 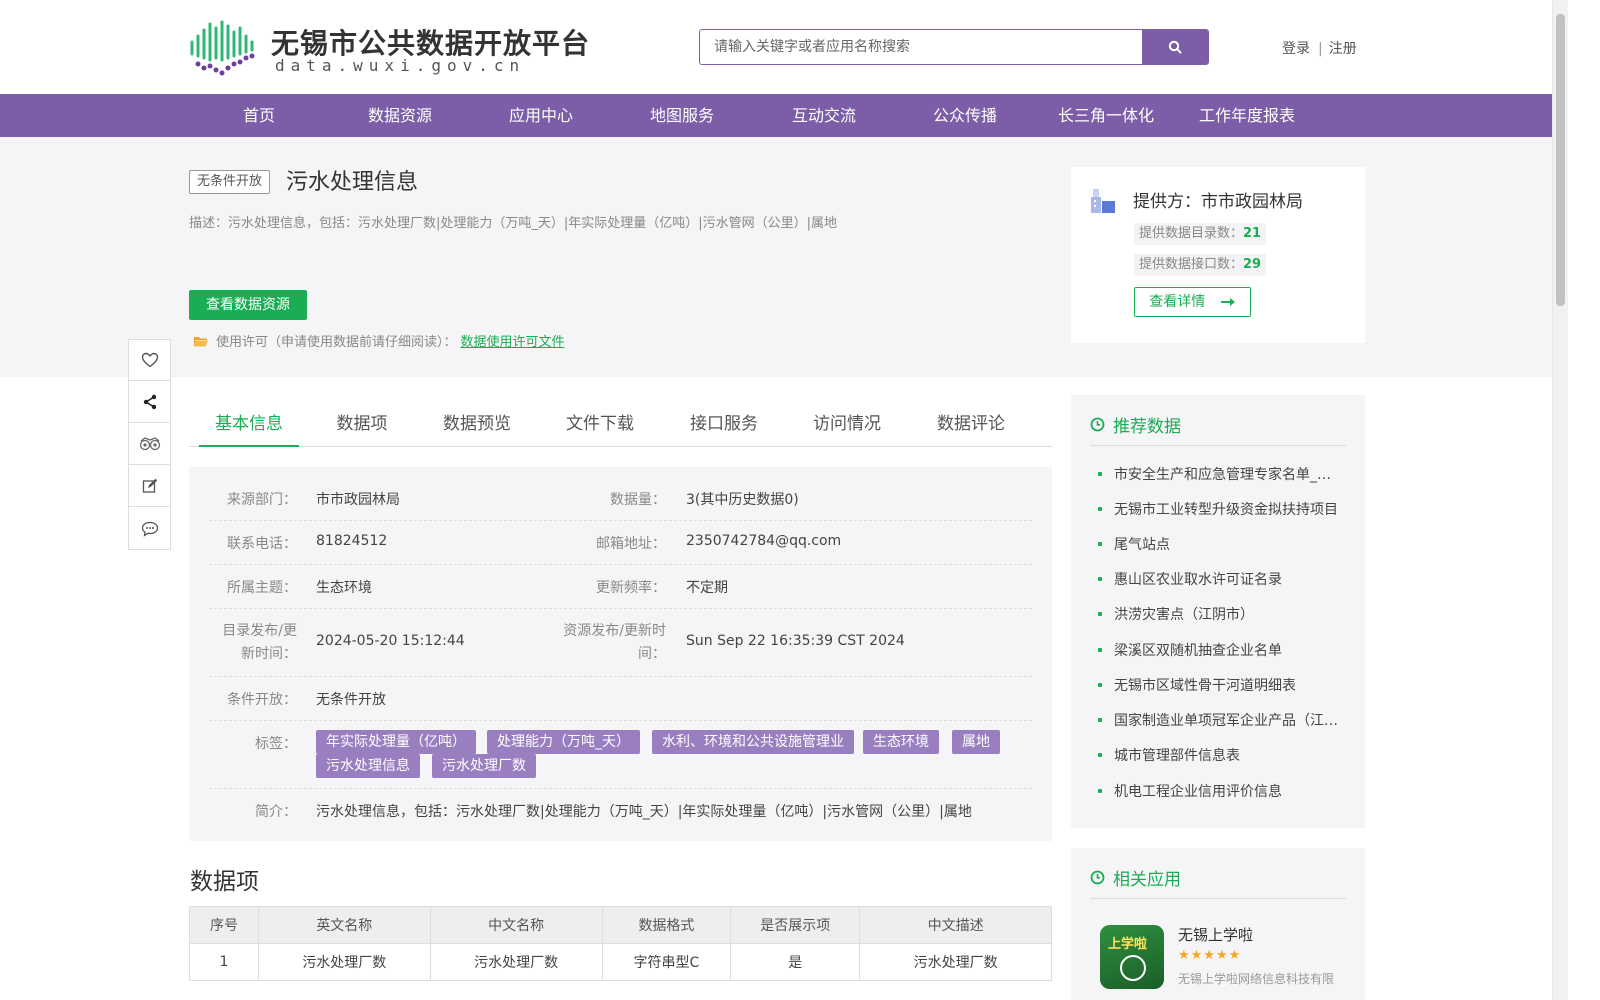 What do you see at coordinates (259, 643) in the screenshot?
I see `catalog-time-label: 目录发布/更 新时间：` at bounding box center [259, 643].